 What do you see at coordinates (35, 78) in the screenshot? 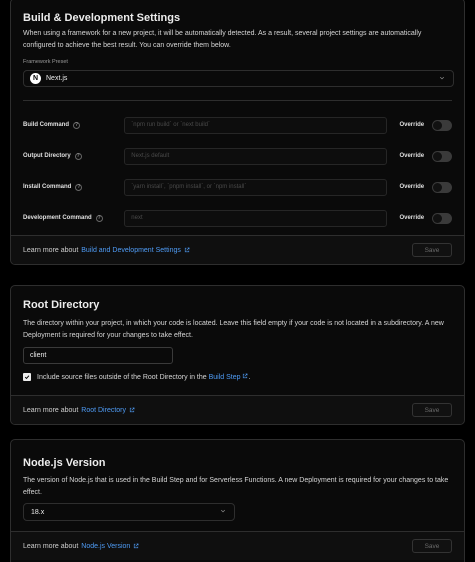
I see `nextjs-logo-icon: N` at bounding box center [35, 78].